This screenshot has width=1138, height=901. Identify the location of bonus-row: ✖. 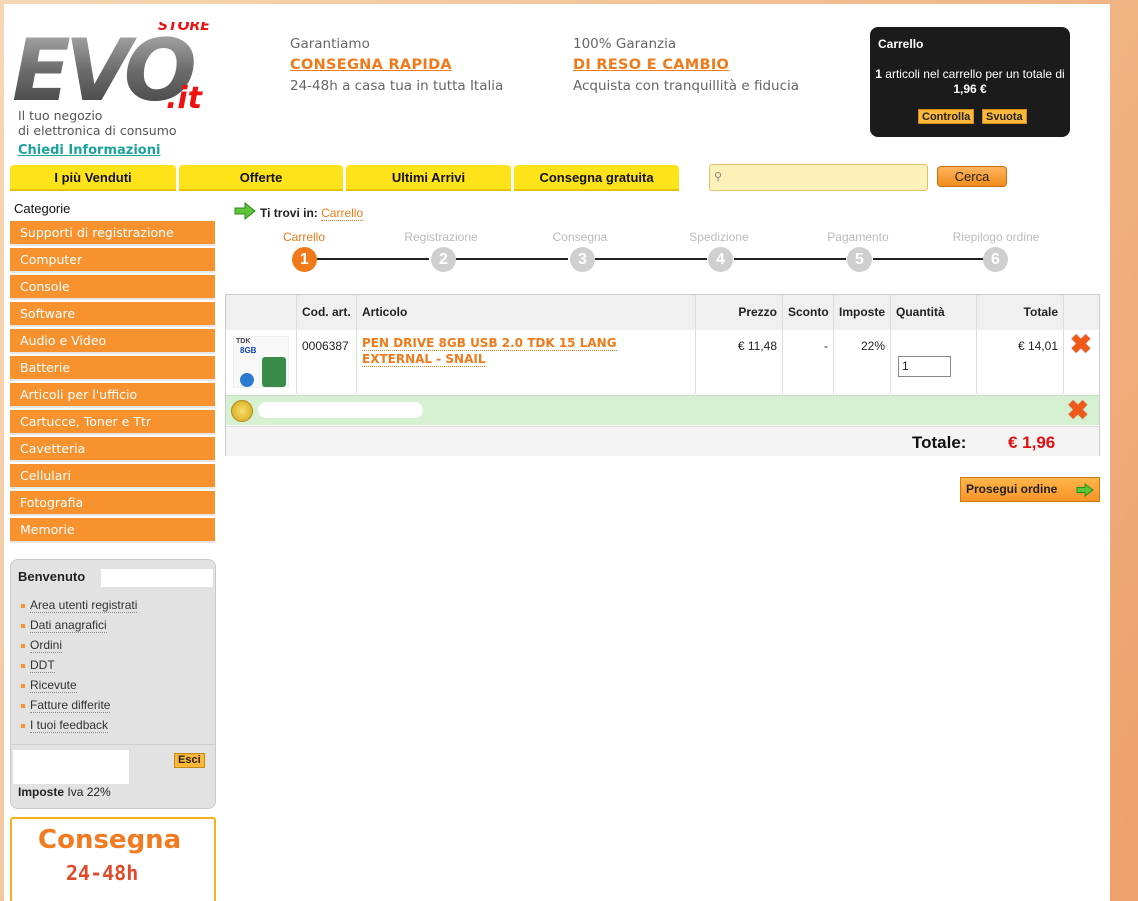
(662, 410).